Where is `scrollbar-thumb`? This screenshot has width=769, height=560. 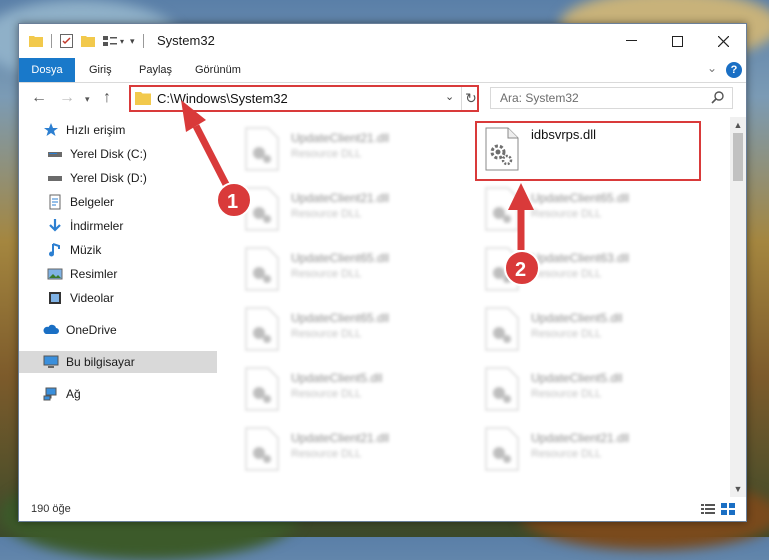
scrollbar-thumb is located at coordinates (738, 157).